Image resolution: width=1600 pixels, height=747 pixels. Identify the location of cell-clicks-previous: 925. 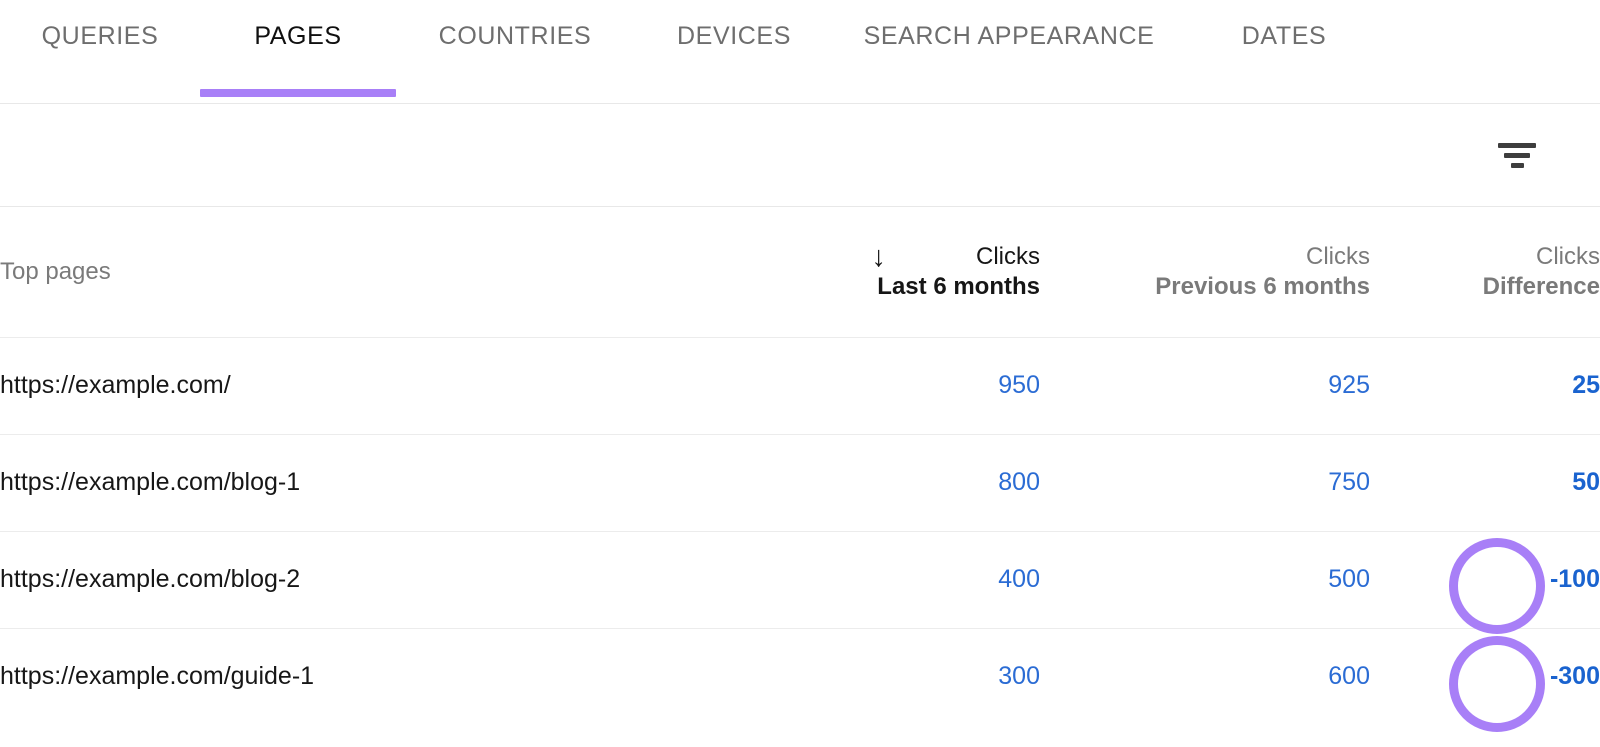
(1349, 385).